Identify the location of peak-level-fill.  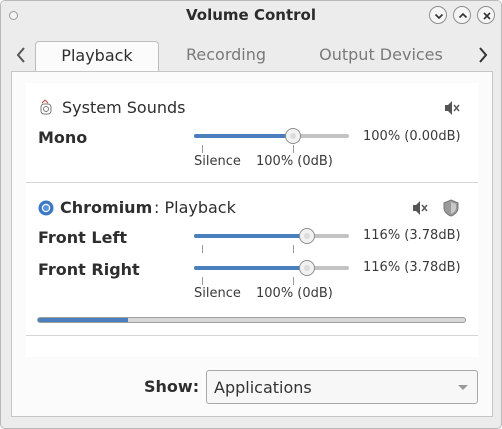
(83, 320).